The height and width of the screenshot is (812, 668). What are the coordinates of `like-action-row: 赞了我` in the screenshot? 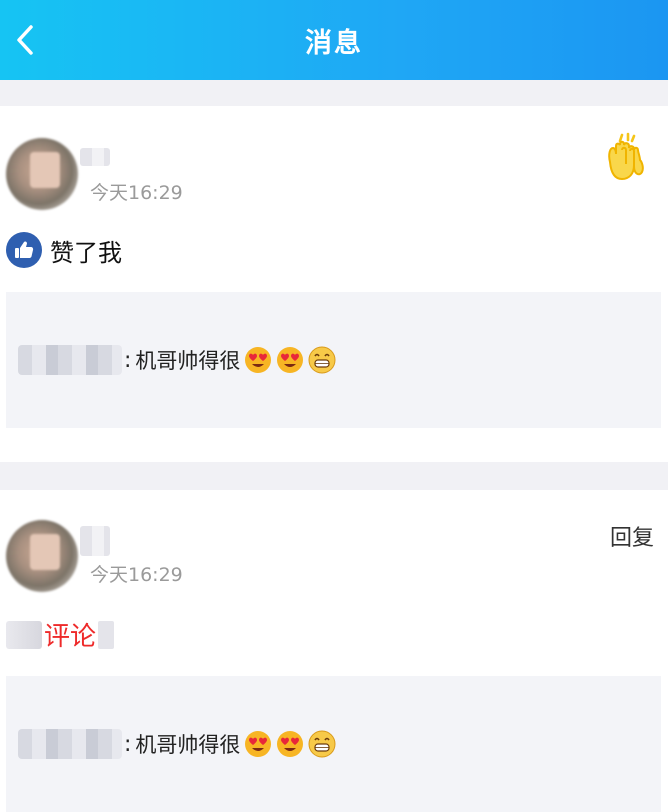 It's located at (64, 250).